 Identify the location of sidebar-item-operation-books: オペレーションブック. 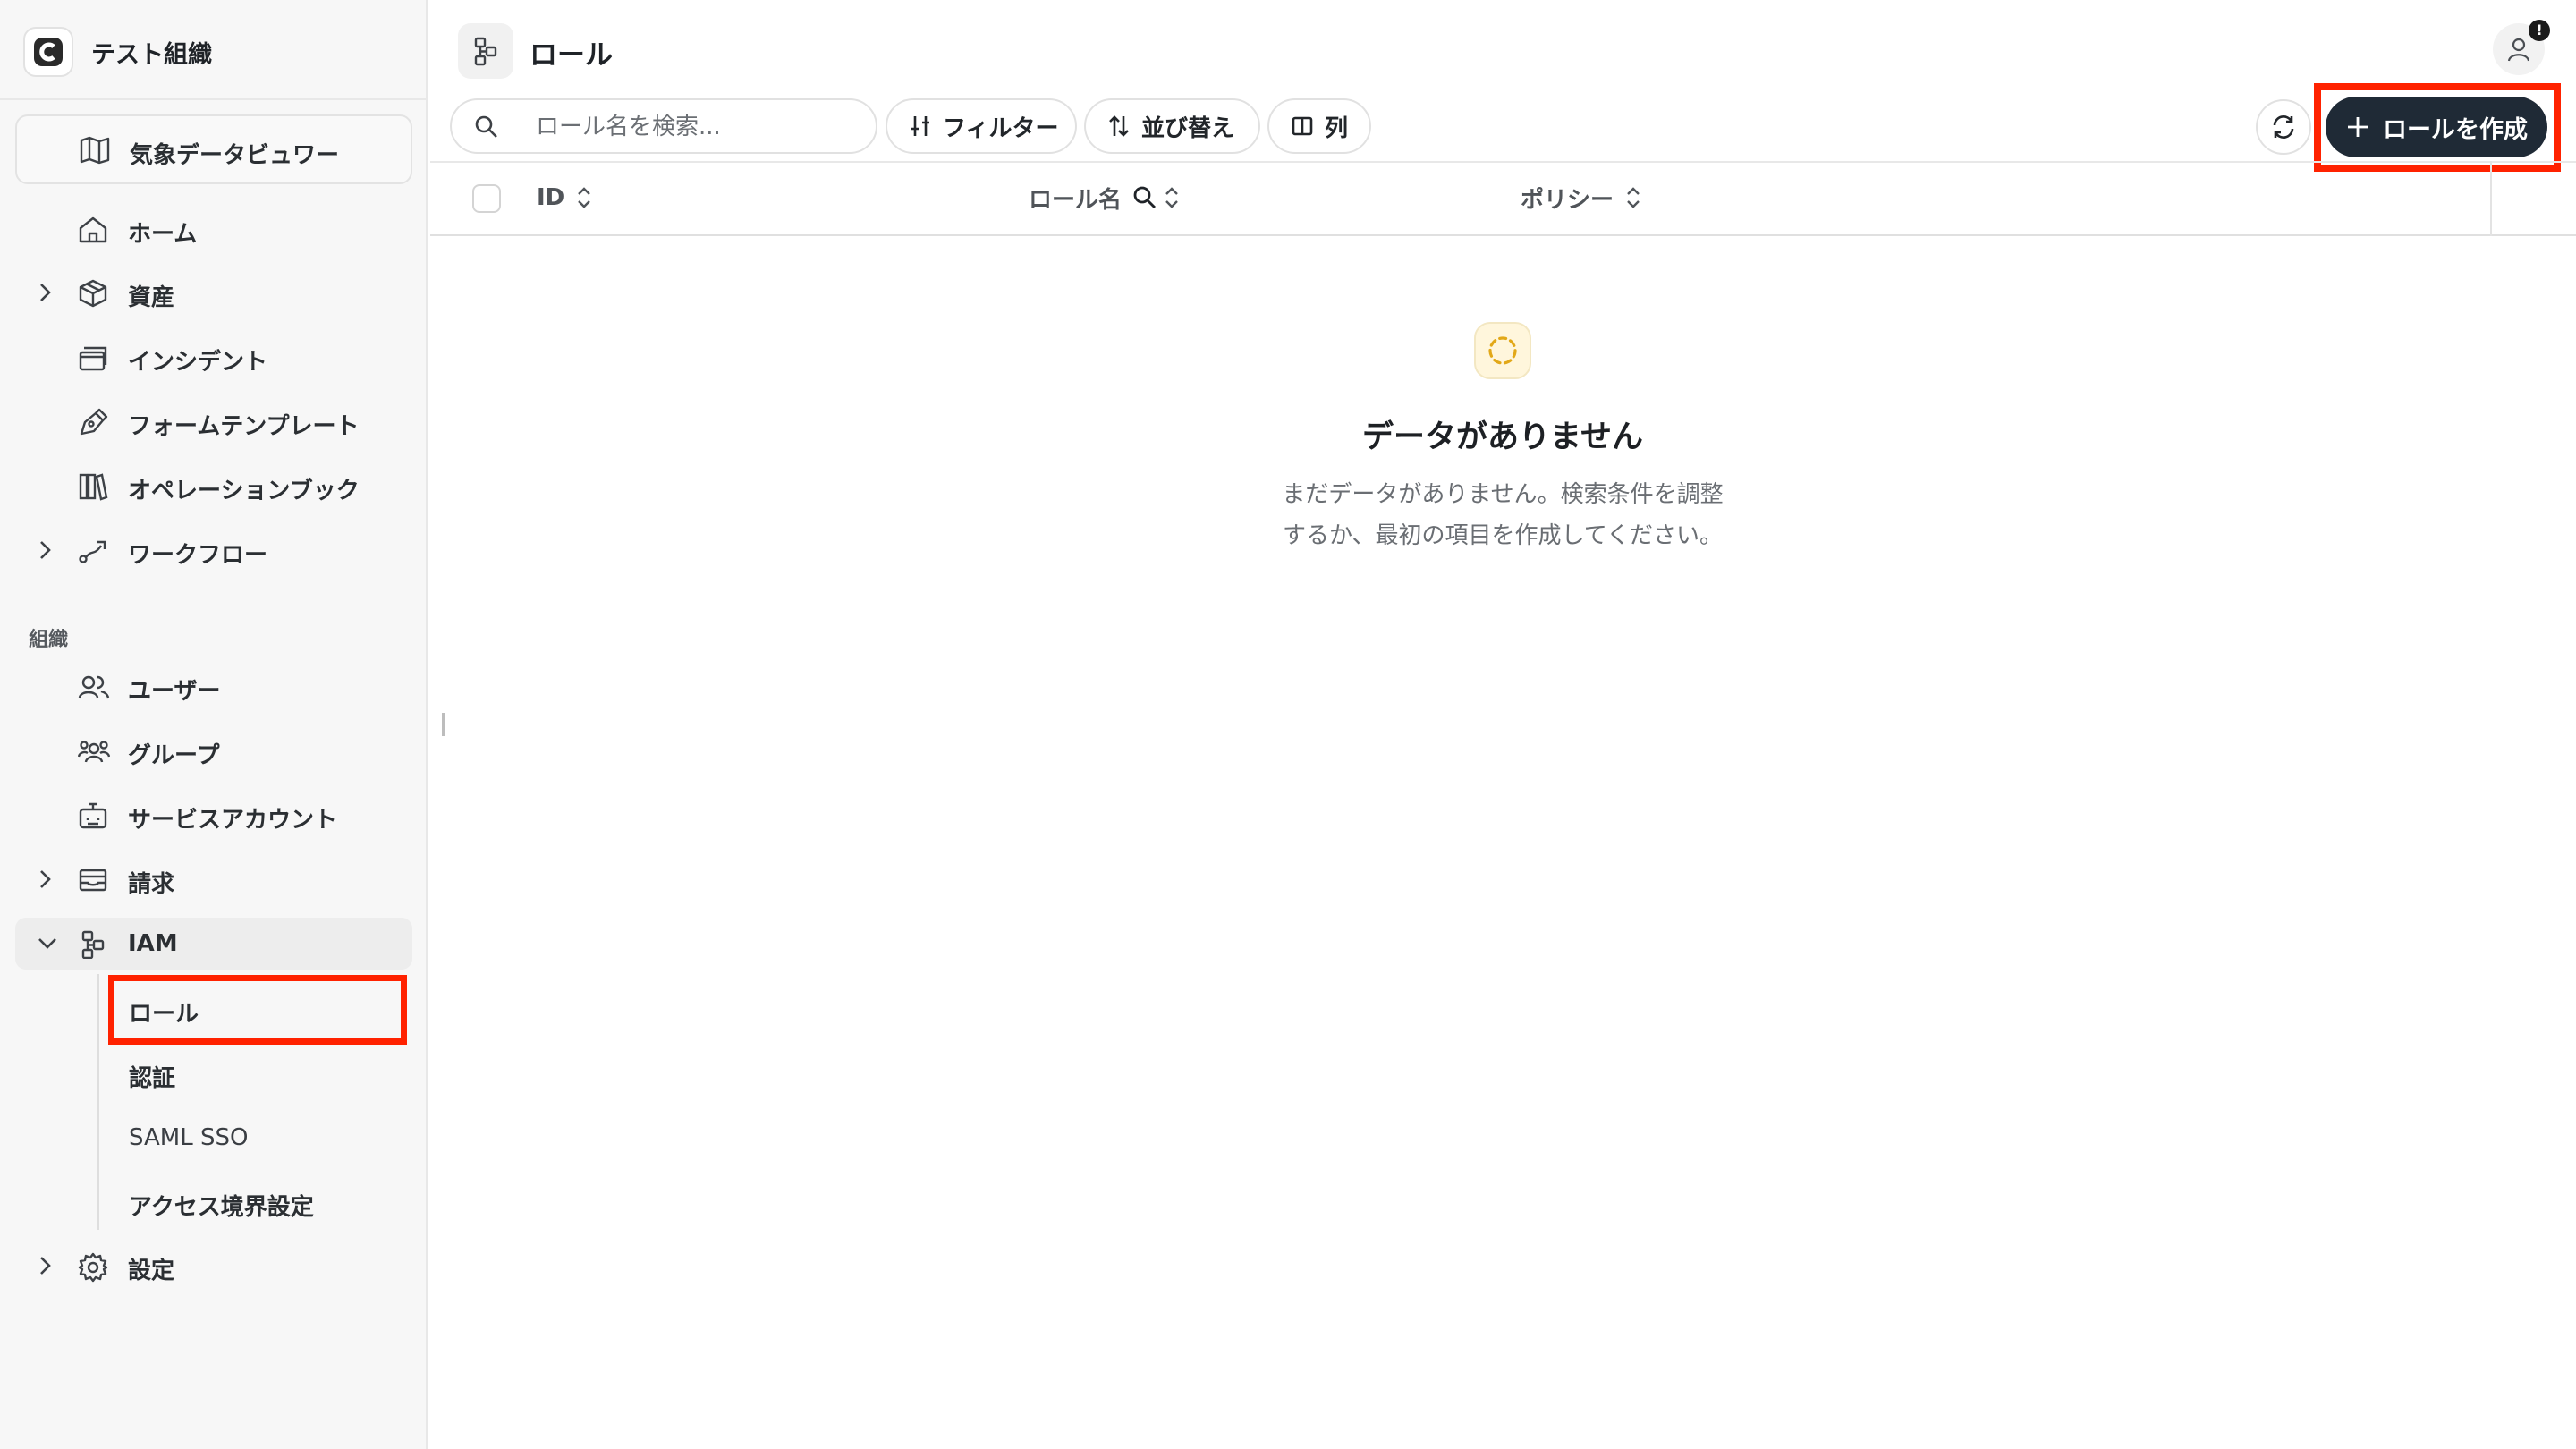
(213, 486).